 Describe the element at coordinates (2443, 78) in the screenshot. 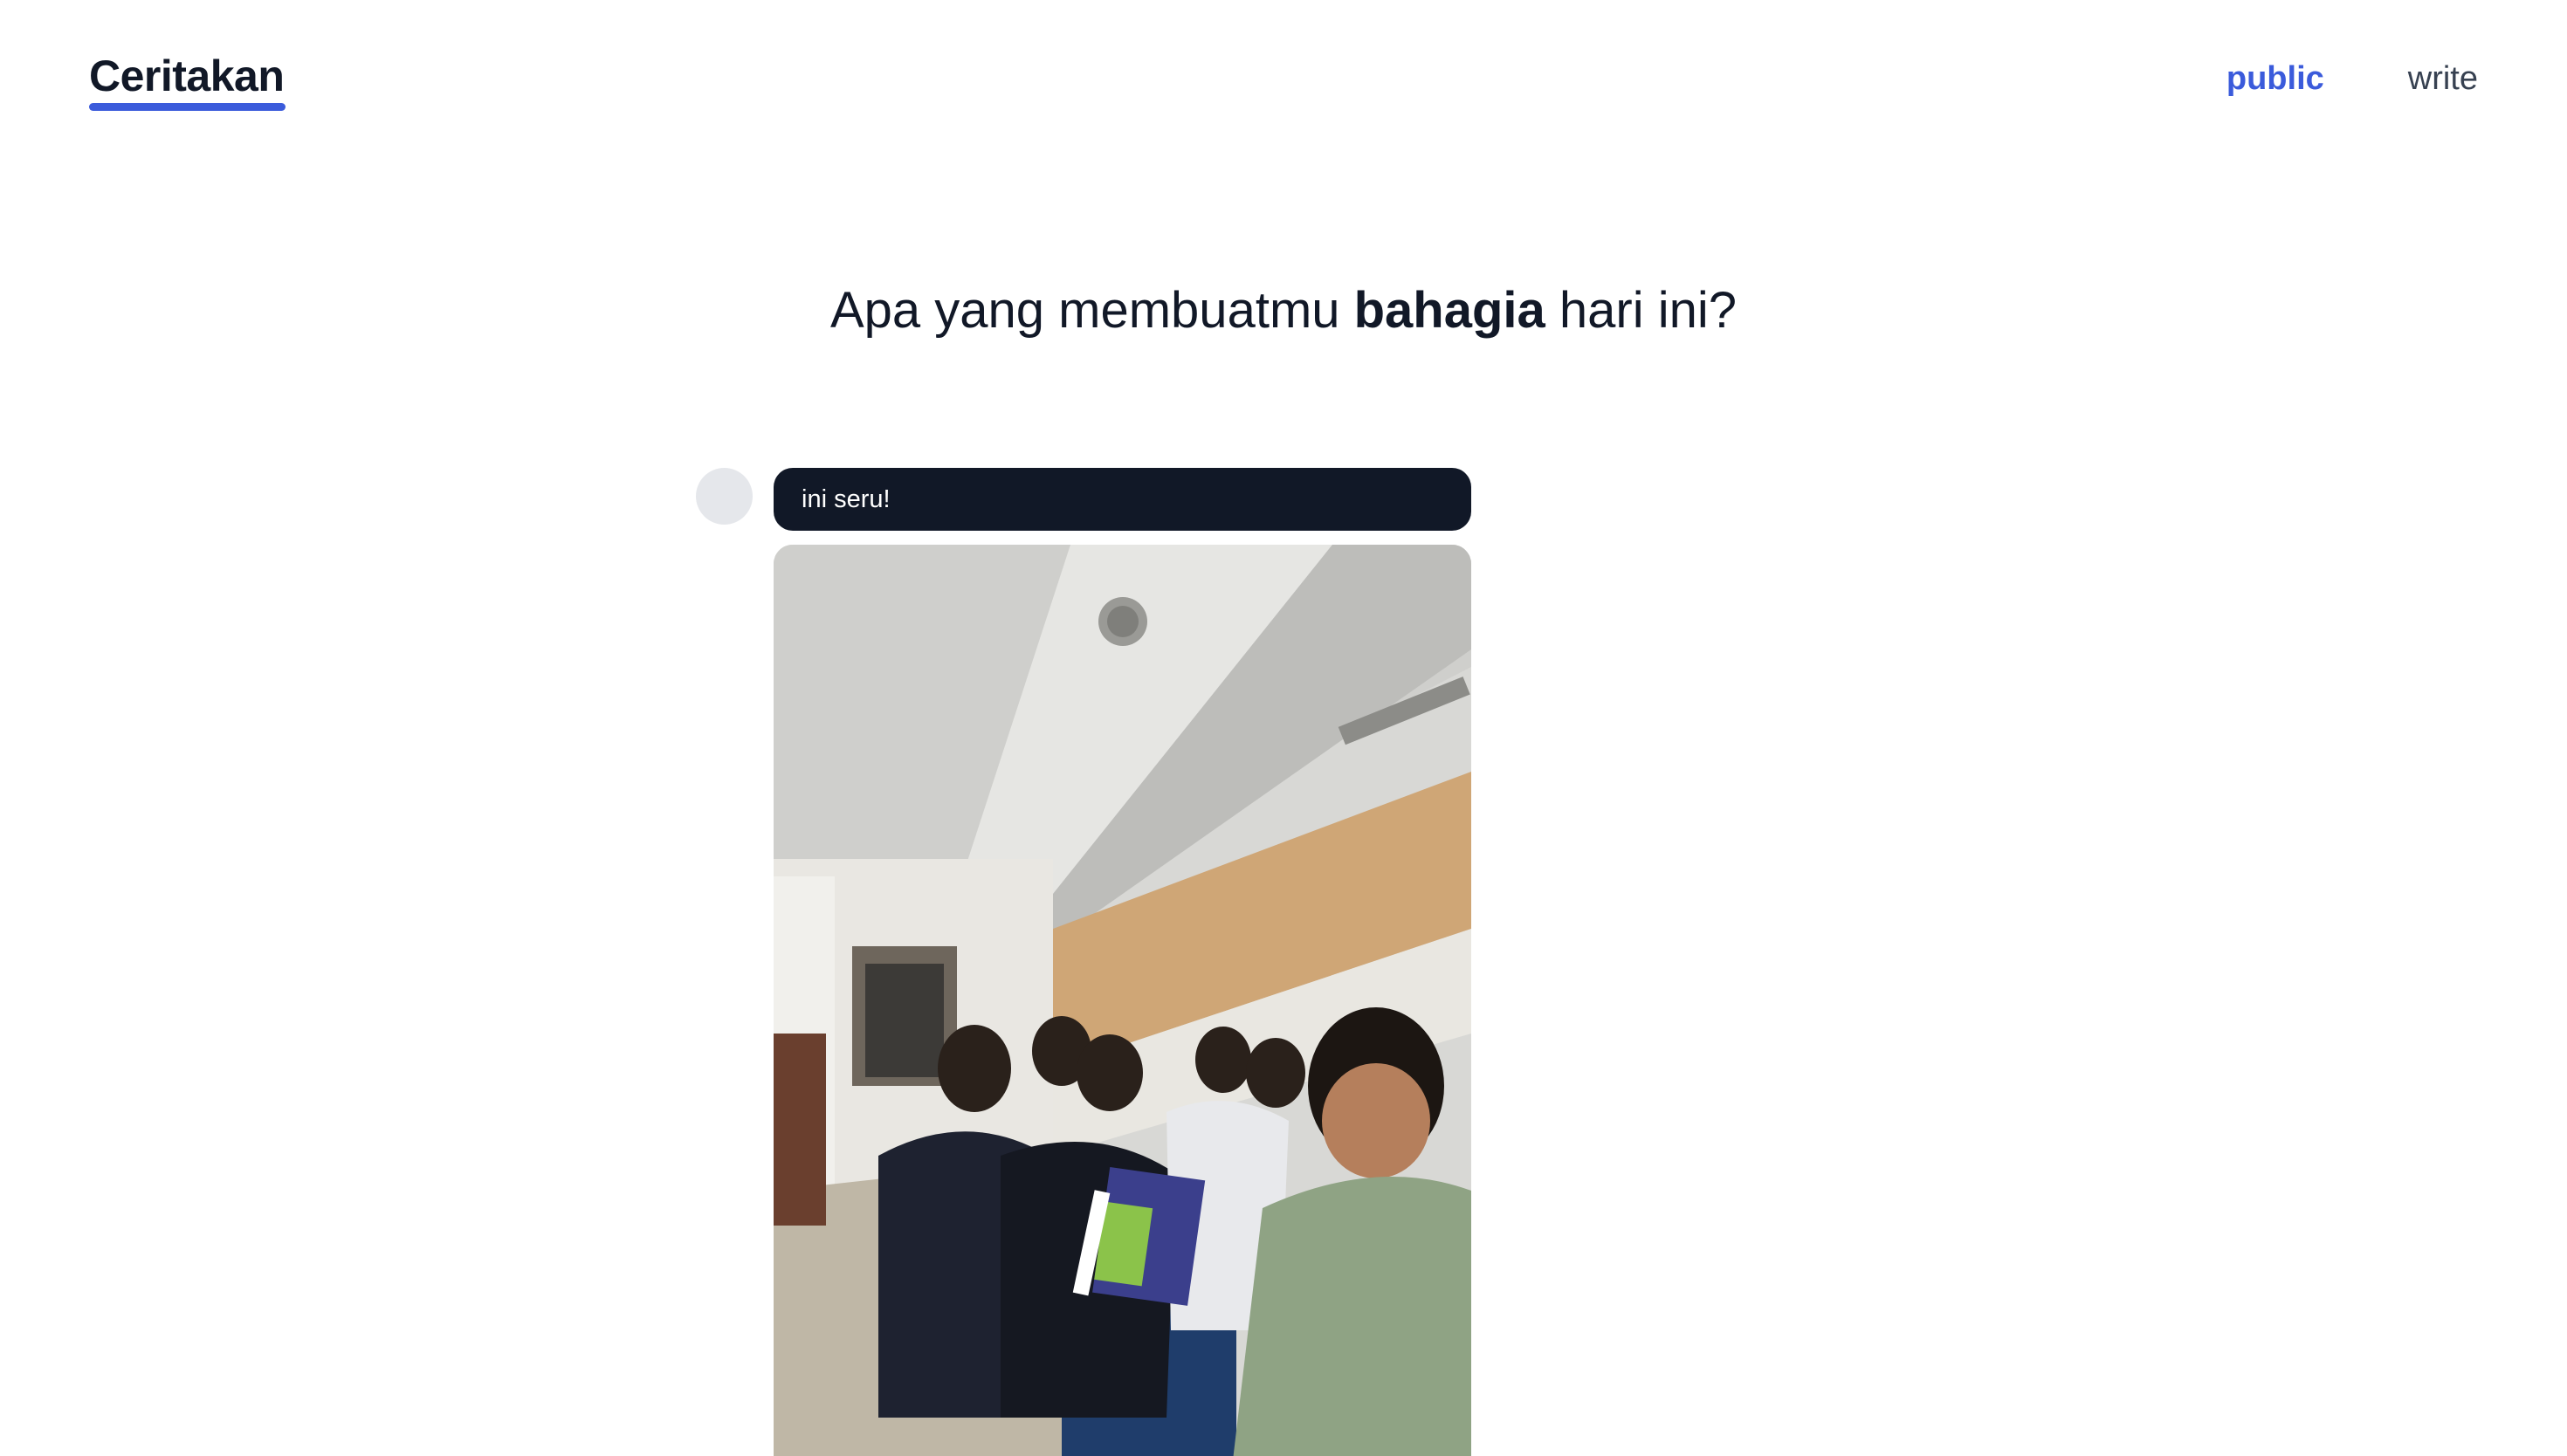

I see `nav-link-write: write` at that location.